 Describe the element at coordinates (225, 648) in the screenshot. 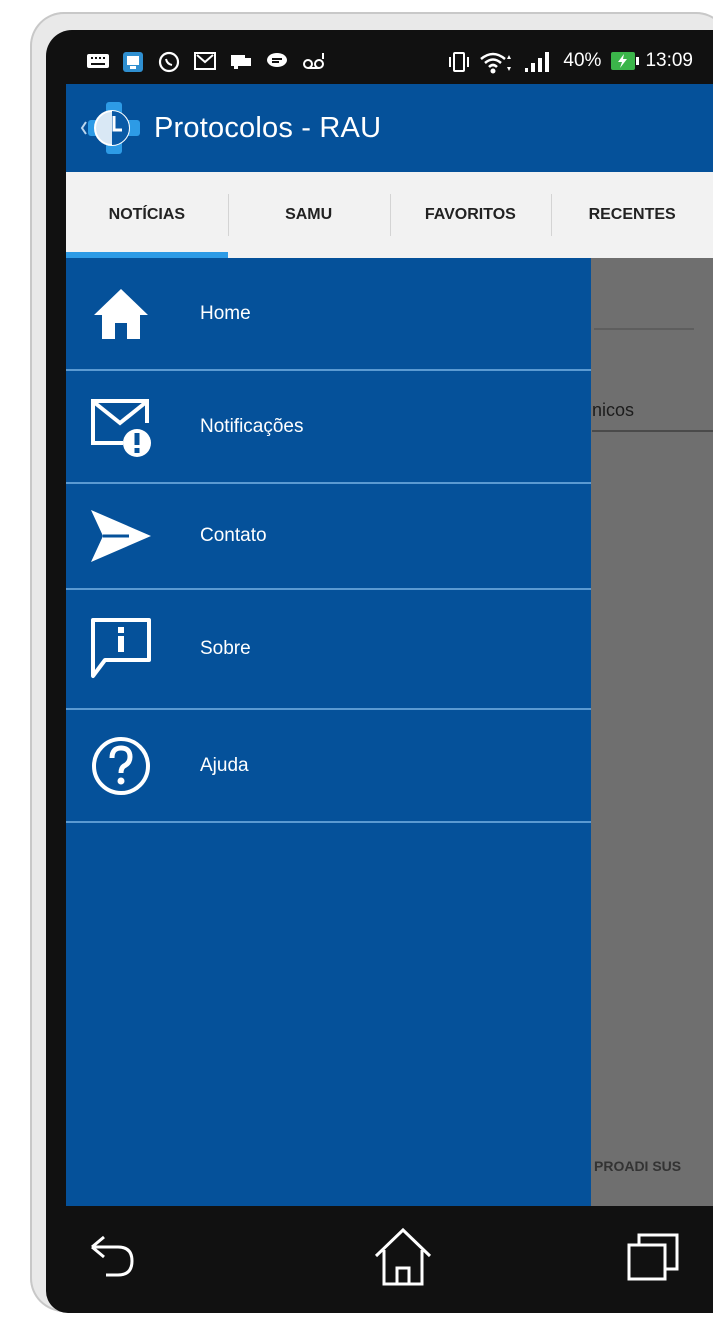

I see `drawer-item-label: Sobre` at that location.